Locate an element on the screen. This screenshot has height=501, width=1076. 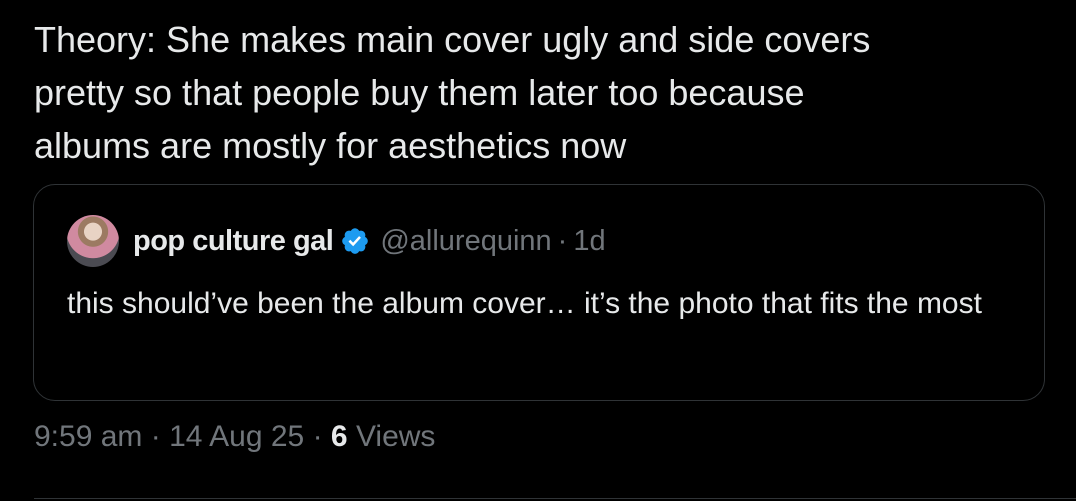
tweet-meta: 9:59 am · 14 Aug 25 · 6 Views is located at coordinates (234, 437).